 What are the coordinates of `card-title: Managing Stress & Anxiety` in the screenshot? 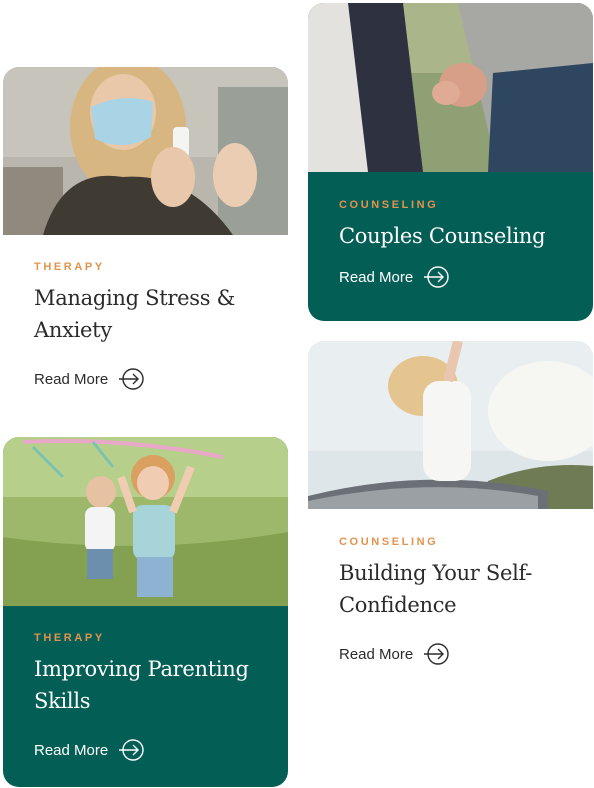 It's located at (145, 314).